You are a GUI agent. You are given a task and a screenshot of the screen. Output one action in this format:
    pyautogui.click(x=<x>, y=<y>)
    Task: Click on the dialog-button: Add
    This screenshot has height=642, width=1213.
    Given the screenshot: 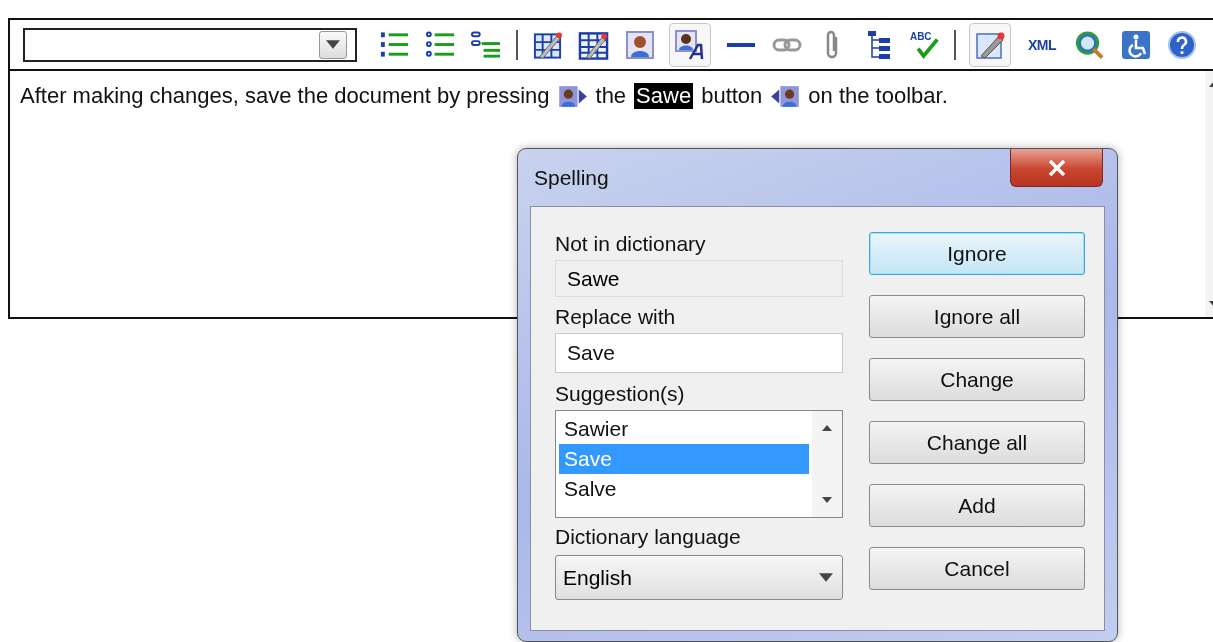 What is the action you would take?
    pyautogui.click(x=977, y=505)
    